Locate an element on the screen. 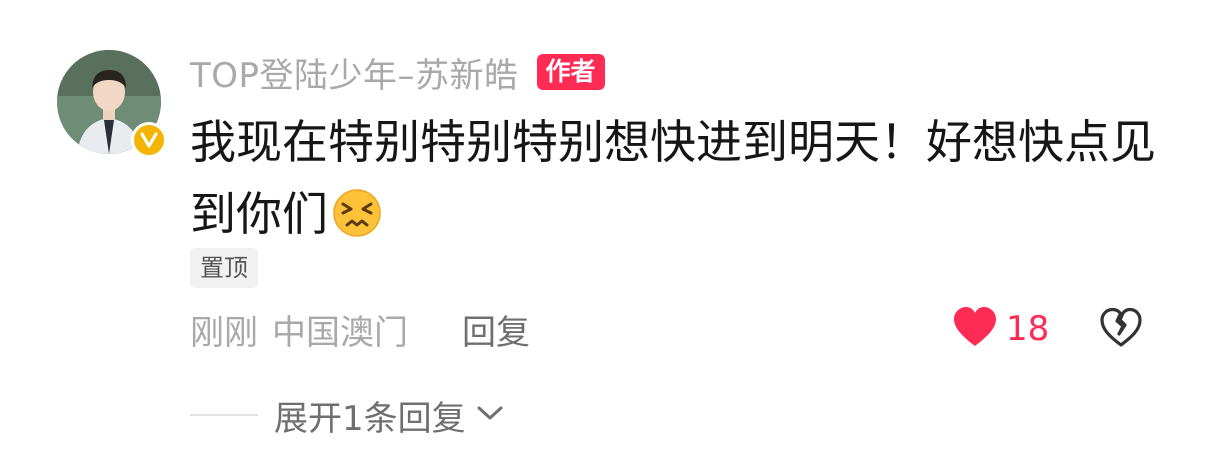  author-badge: 作者 is located at coordinates (570, 72).